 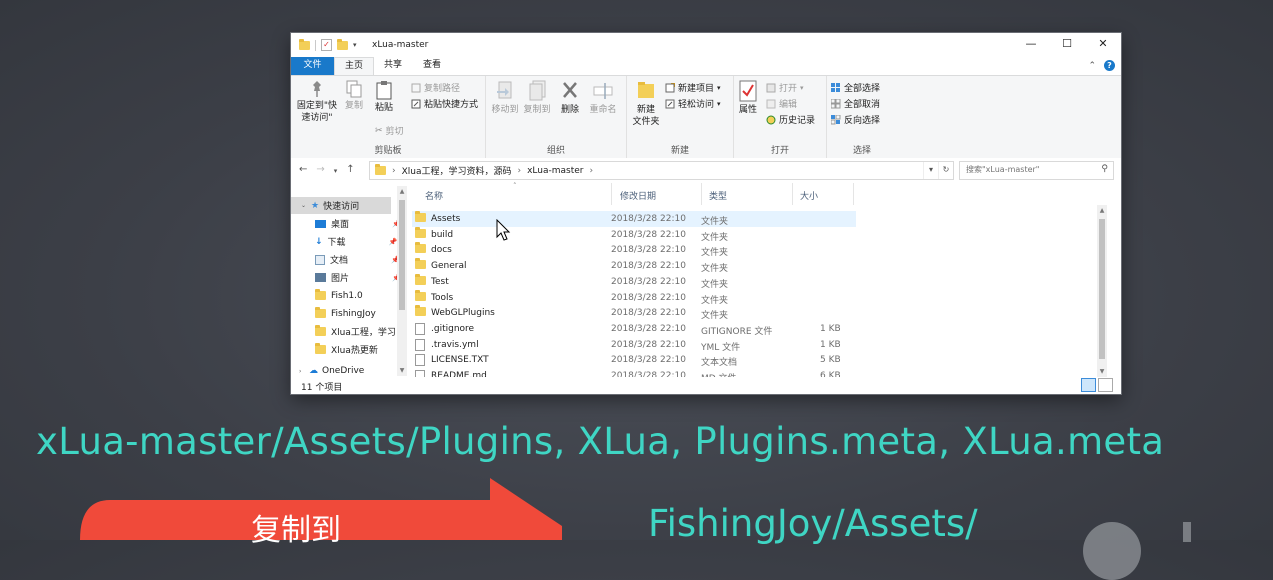 I want to click on new-item-icon, so click(x=670, y=87).